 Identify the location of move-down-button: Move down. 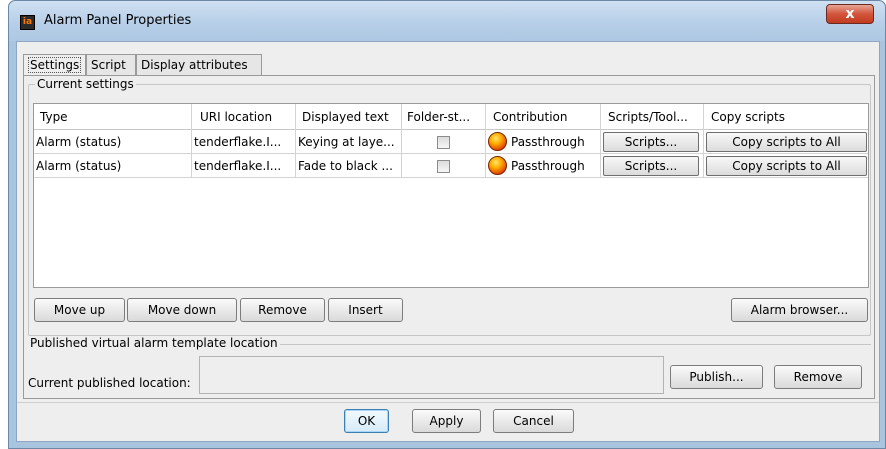
(182, 310).